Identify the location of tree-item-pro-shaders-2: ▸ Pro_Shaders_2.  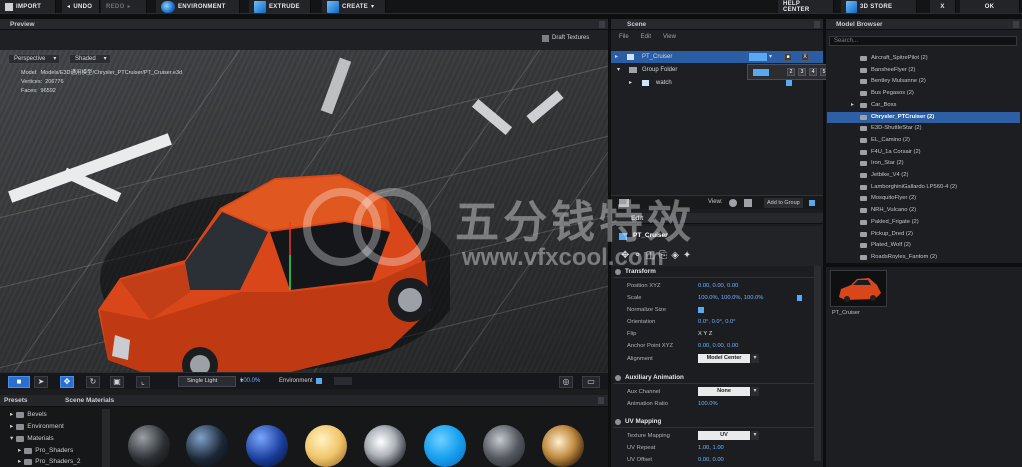
(49, 461).